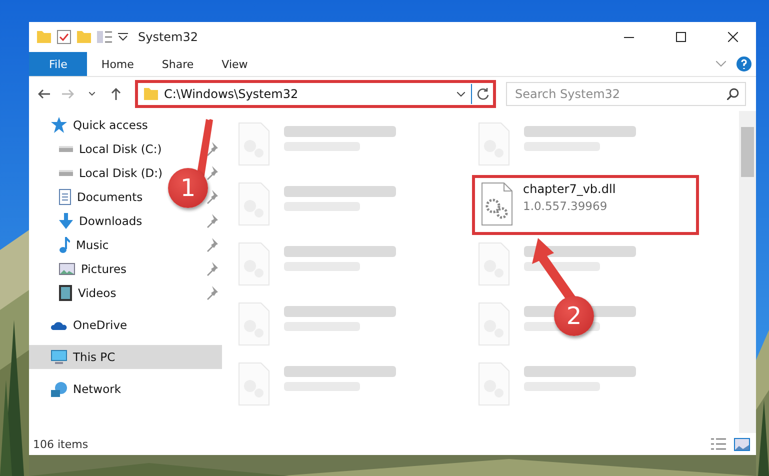 The height and width of the screenshot is (476, 769). What do you see at coordinates (125, 357) in the screenshot?
I see `sidebar-item: This PC` at bounding box center [125, 357].